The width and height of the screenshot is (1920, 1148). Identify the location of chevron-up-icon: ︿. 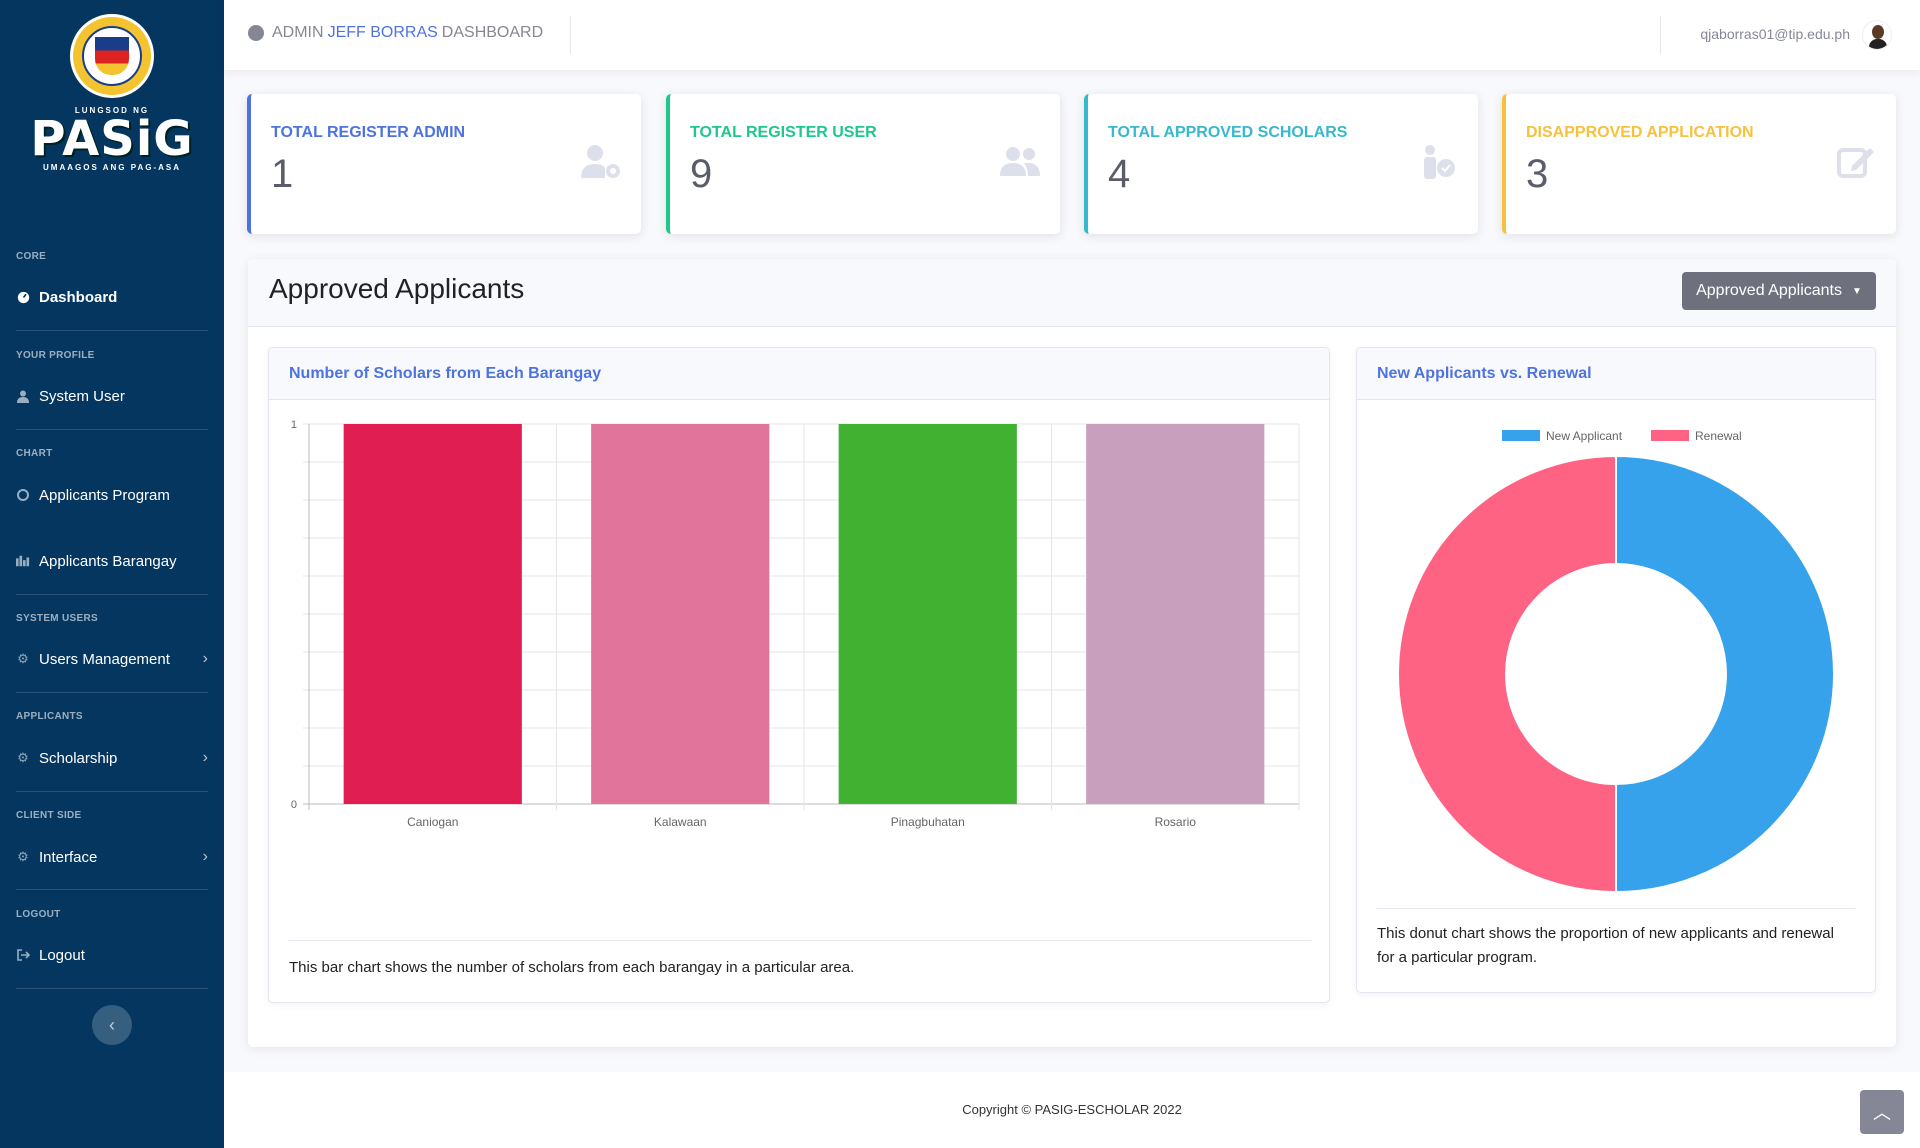
(1882, 1113).